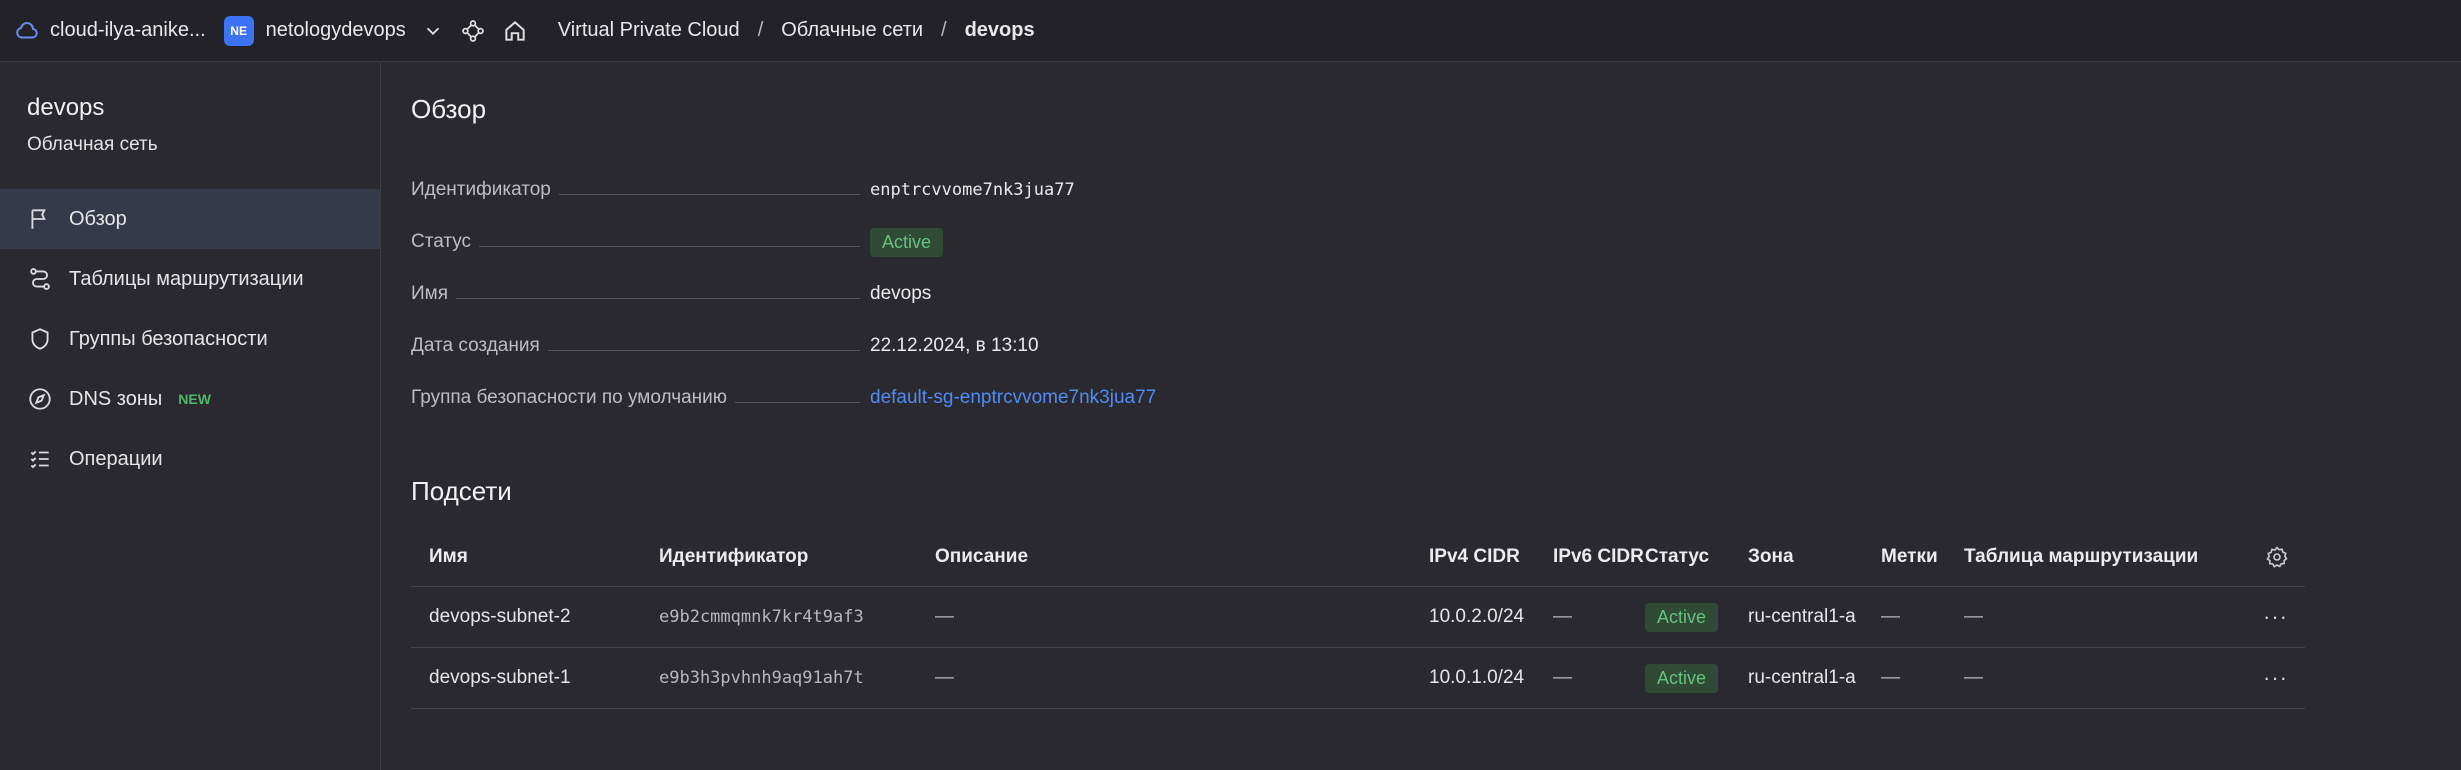  What do you see at coordinates (481, 189) in the screenshot?
I see `property-label: Идентификатор` at bounding box center [481, 189].